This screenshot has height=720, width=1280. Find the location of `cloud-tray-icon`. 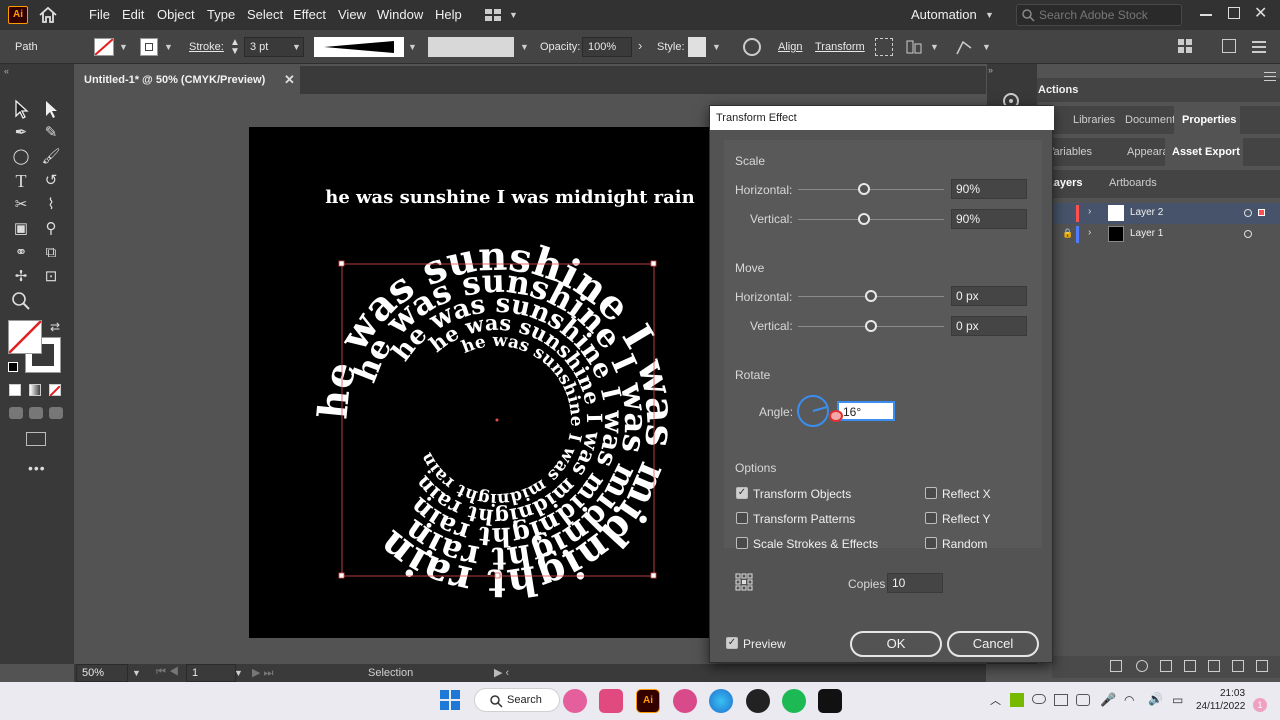

cloud-tray-icon is located at coordinates (1039, 699).